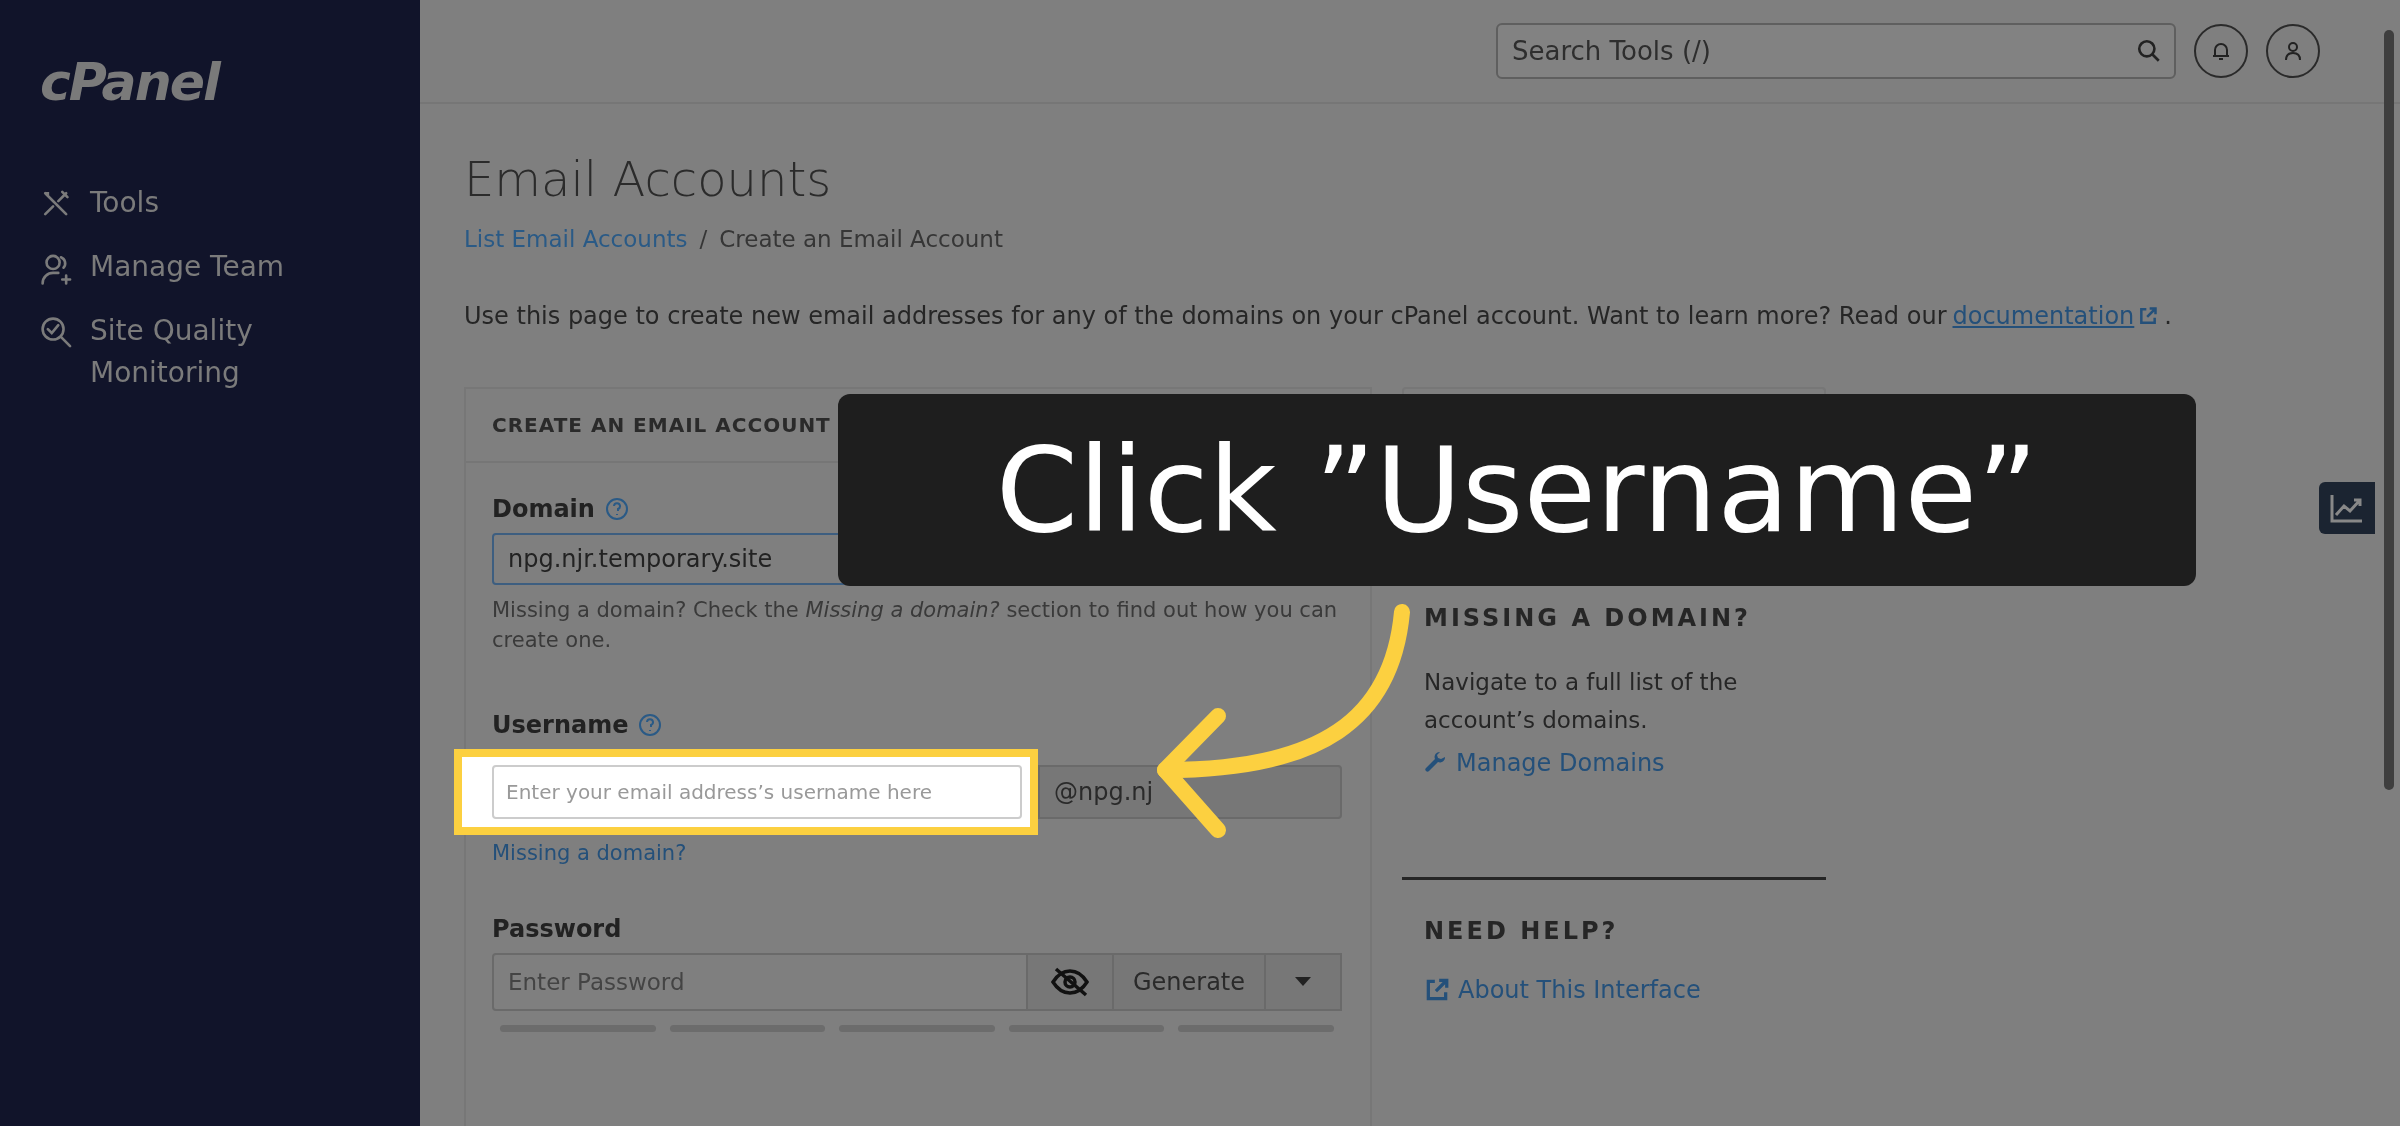  Describe the element at coordinates (57, 269) in the screenshot. I see `user-plus-icon` at that location.